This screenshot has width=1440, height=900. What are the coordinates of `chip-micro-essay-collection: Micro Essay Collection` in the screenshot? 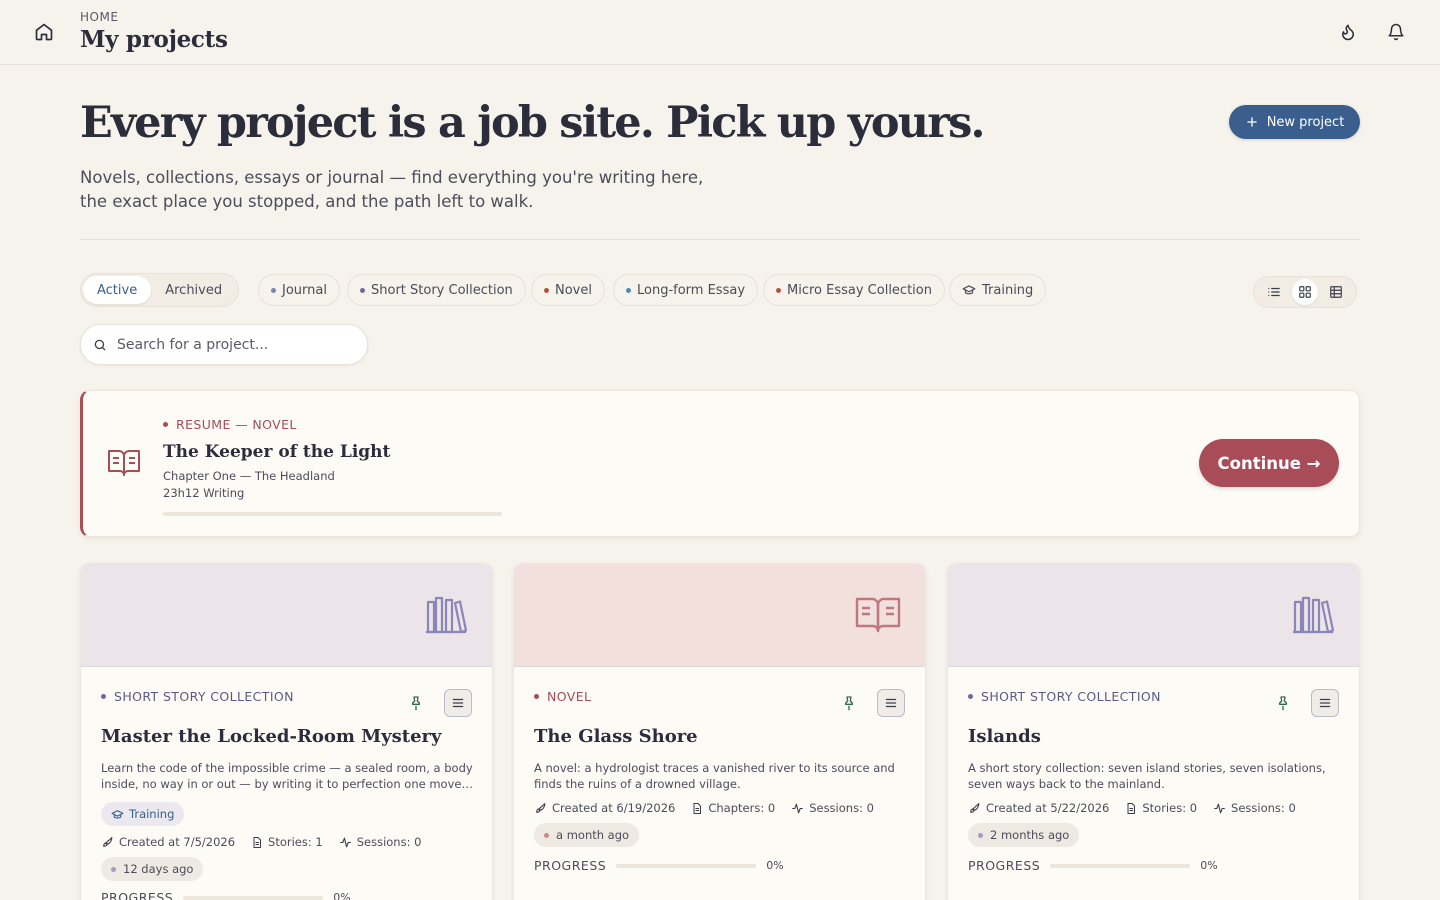 It's located at (854, 290).